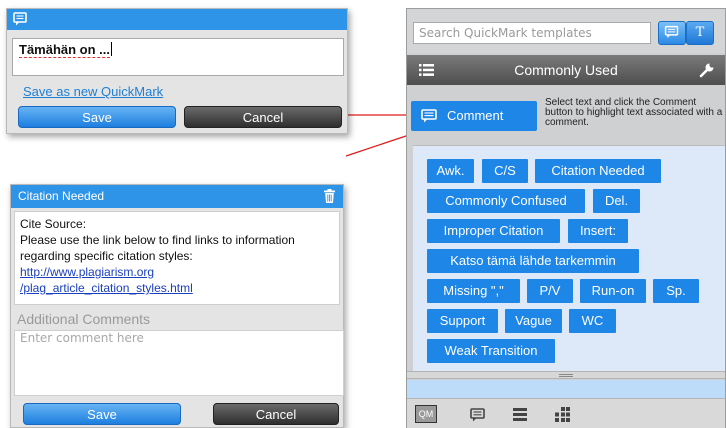 Image resolution: width=726 pixels, height=428 pixels. What do you see at coordinates (102, 414) in the screenshot?
I see `citation-save-button: Save` at bounding box center [102, 414].